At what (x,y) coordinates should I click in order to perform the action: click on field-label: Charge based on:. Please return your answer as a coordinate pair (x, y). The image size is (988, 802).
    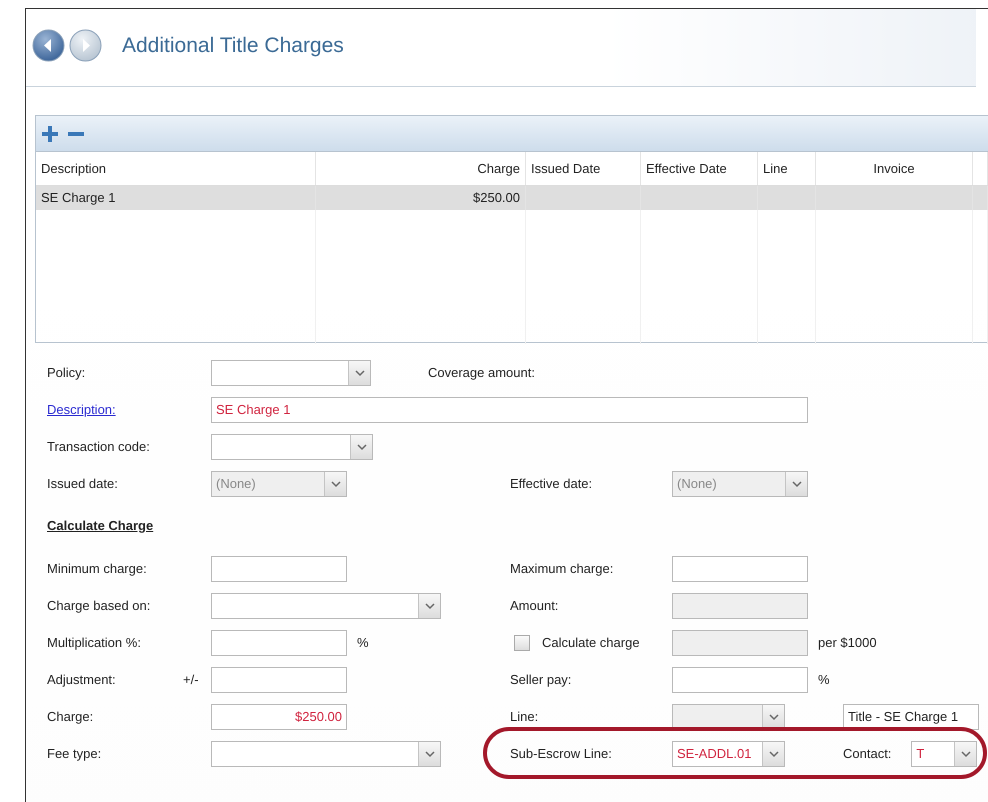
    Looking at the image, I should click on (99, 605).